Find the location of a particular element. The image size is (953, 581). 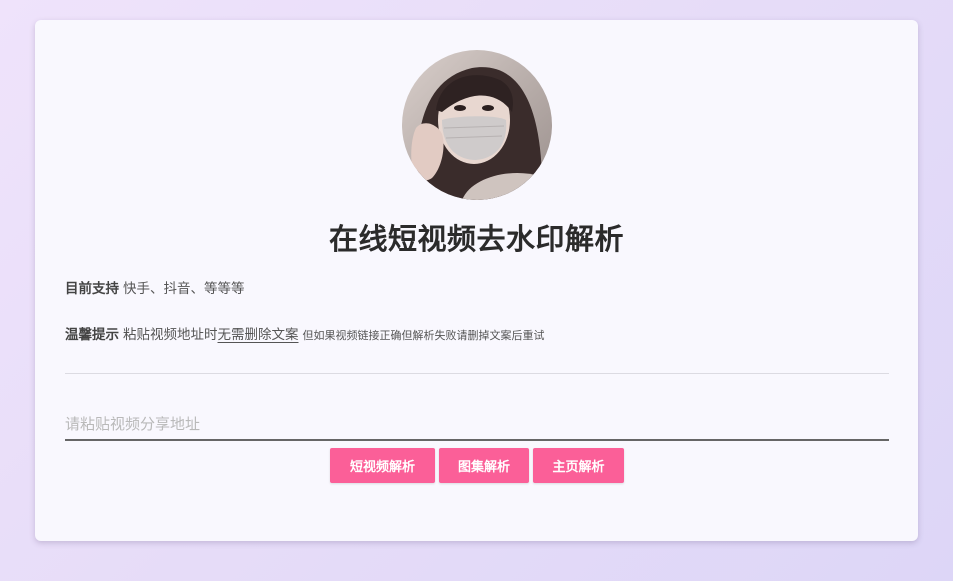

tip-info: 温馨提示 粘贴视频地址时无需删除文案 但如果视频链接正确但解析失败请删掉文案后重试 is located at coordinates (305, 333).